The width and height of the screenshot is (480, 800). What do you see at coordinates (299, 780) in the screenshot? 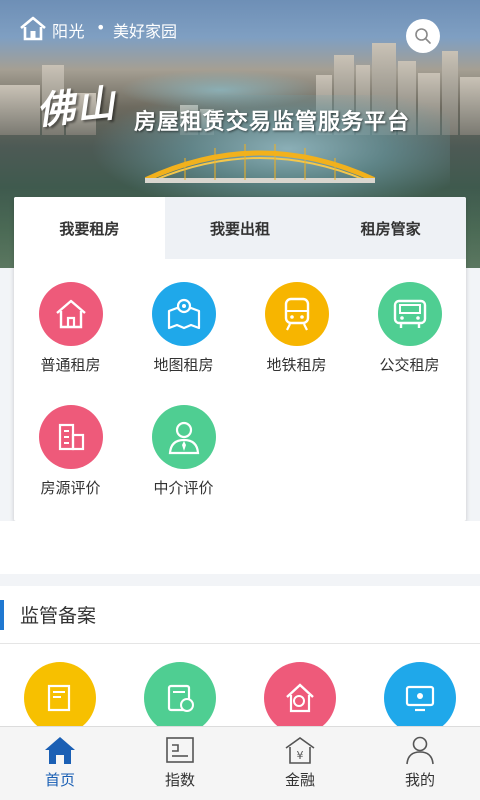
I see `nav-finance-label: 金融` at bounding box center [299, 780].